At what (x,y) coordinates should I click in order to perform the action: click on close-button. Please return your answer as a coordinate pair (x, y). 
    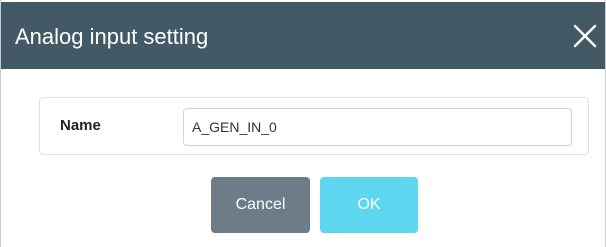
    Looking at the image, I should click on (585, 36).